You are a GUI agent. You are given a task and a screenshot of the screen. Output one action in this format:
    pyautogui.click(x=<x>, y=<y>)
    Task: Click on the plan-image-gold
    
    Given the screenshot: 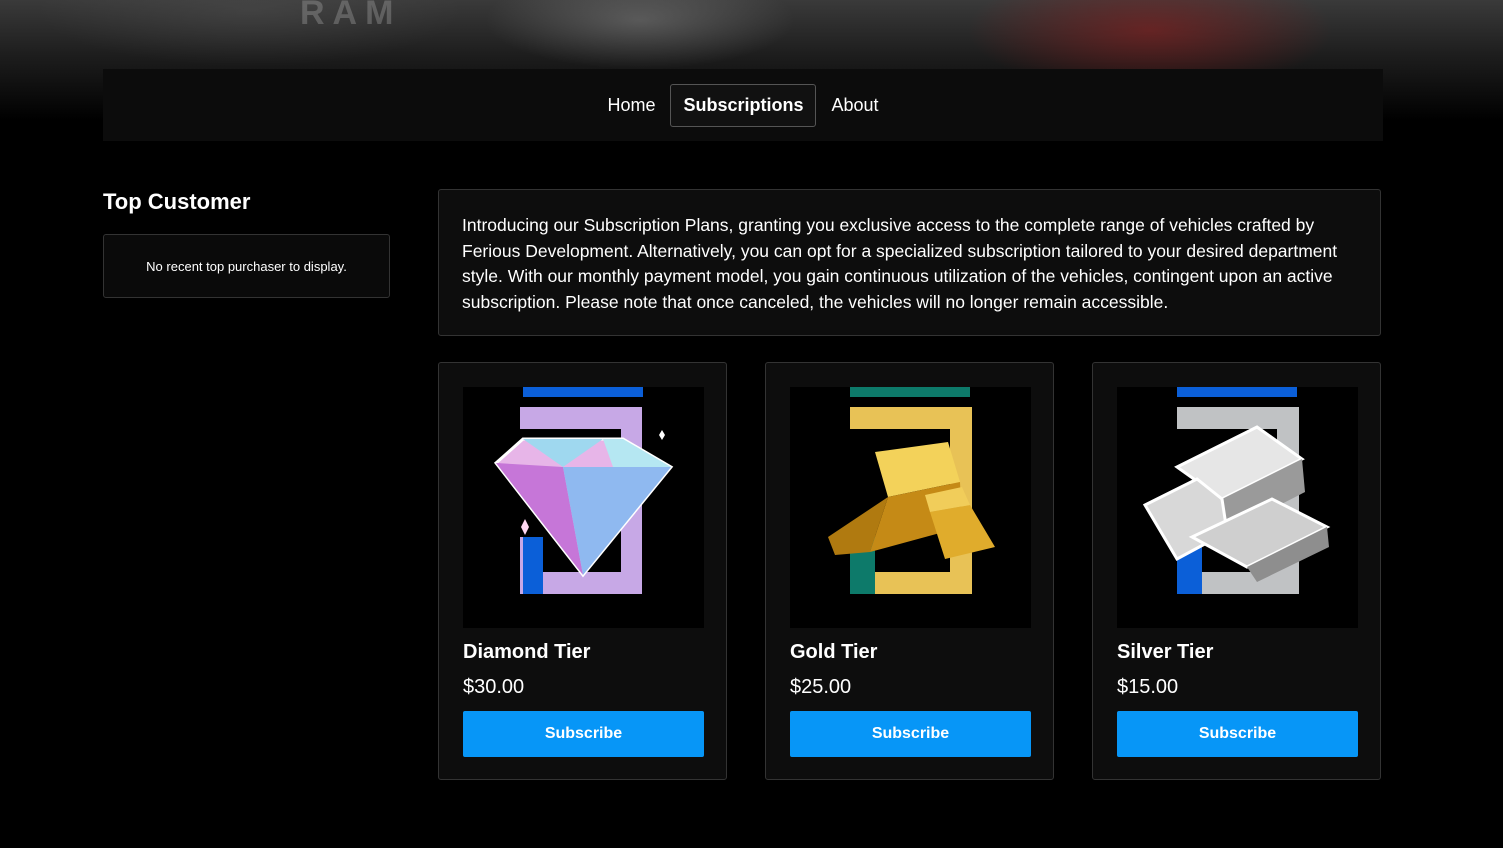 What is the action you would take?
    pyautogui.click(x=910, y=507)
    